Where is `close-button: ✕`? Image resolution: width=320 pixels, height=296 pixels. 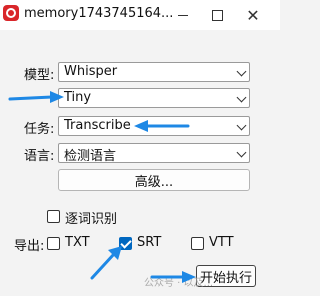
close-button: ✕ is located at coordinates (253, 15).